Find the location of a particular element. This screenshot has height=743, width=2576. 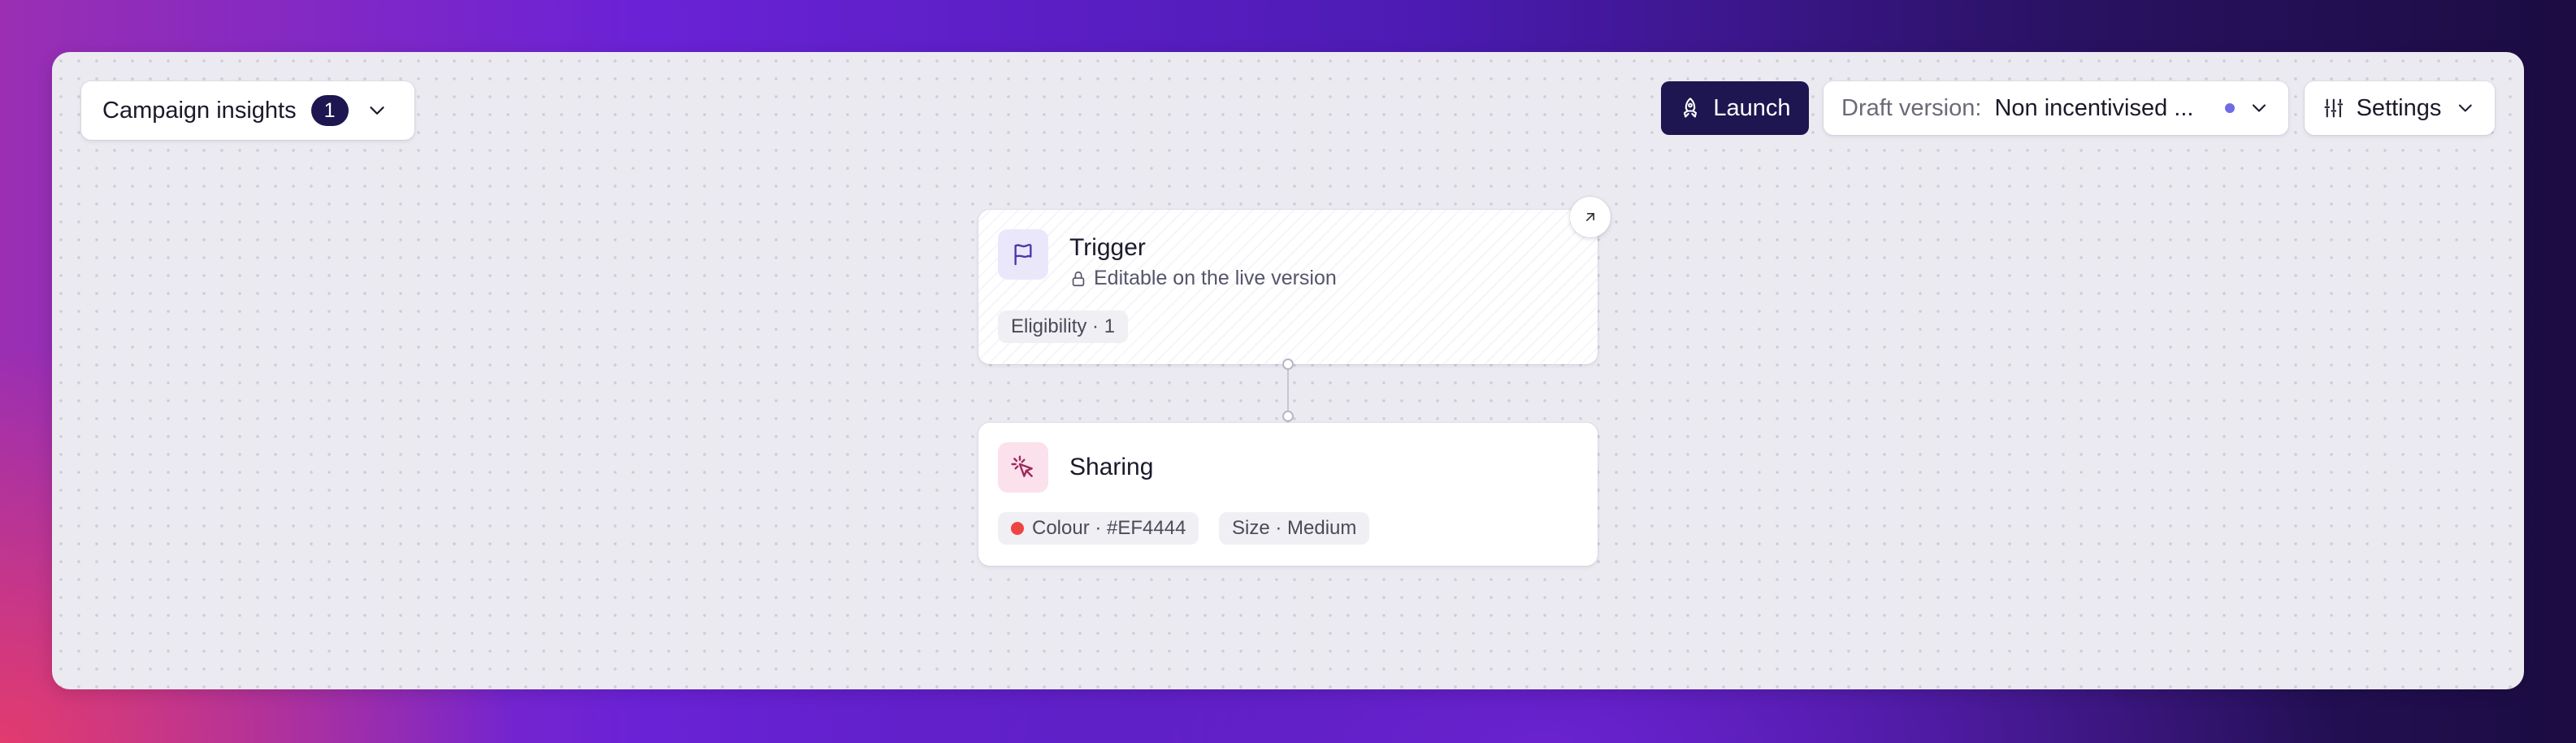

colour-swatch is located at coordinates (1018, 529).